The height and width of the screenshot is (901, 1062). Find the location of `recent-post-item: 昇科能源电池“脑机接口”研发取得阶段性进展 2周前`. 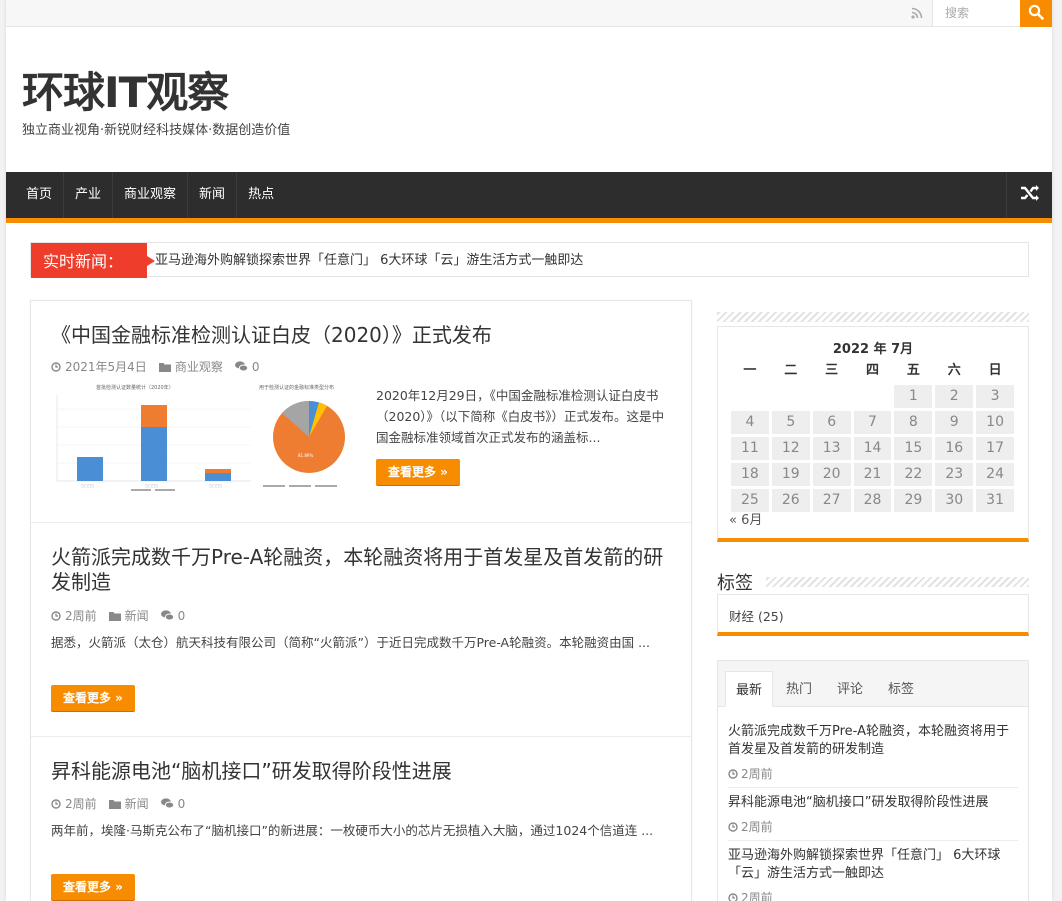

recent-post-item: 昇科能源电池“脑机接口”研发取得阶段性进展 2周前 is located at coordinates (873, 814).